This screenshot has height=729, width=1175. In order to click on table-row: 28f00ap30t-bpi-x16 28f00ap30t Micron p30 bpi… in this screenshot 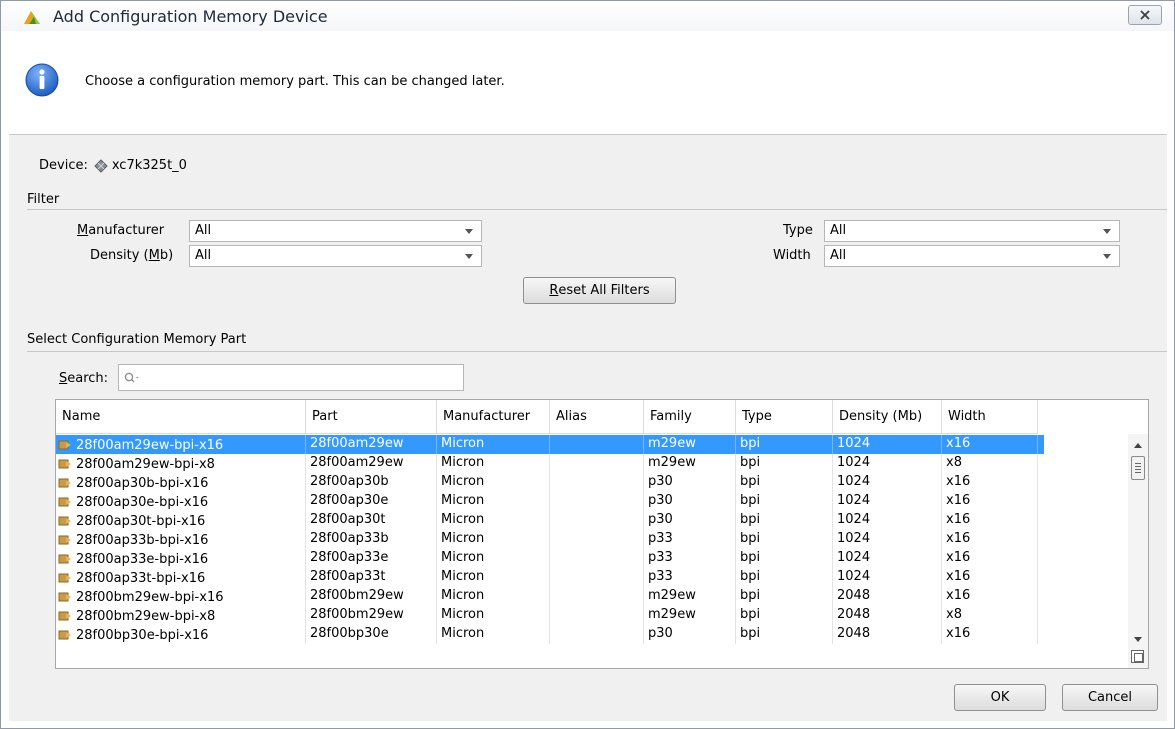, I will do `click(550, 520)`.